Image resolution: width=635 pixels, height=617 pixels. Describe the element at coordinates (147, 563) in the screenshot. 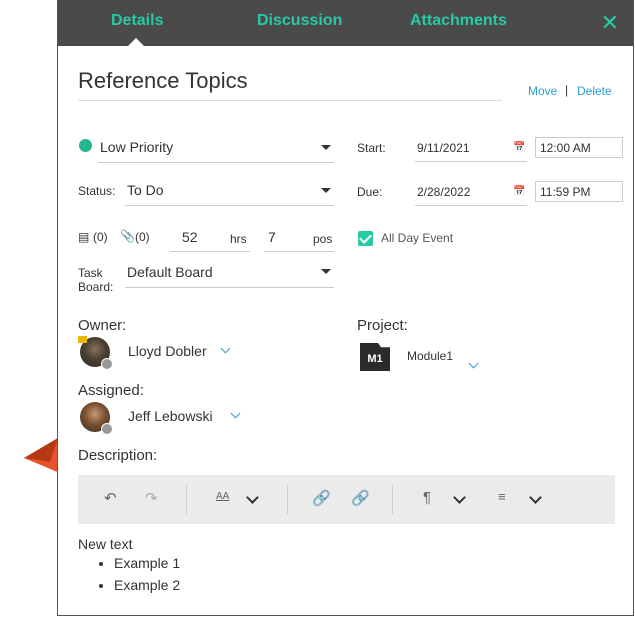

I see `list-item: Example 1` at that location.